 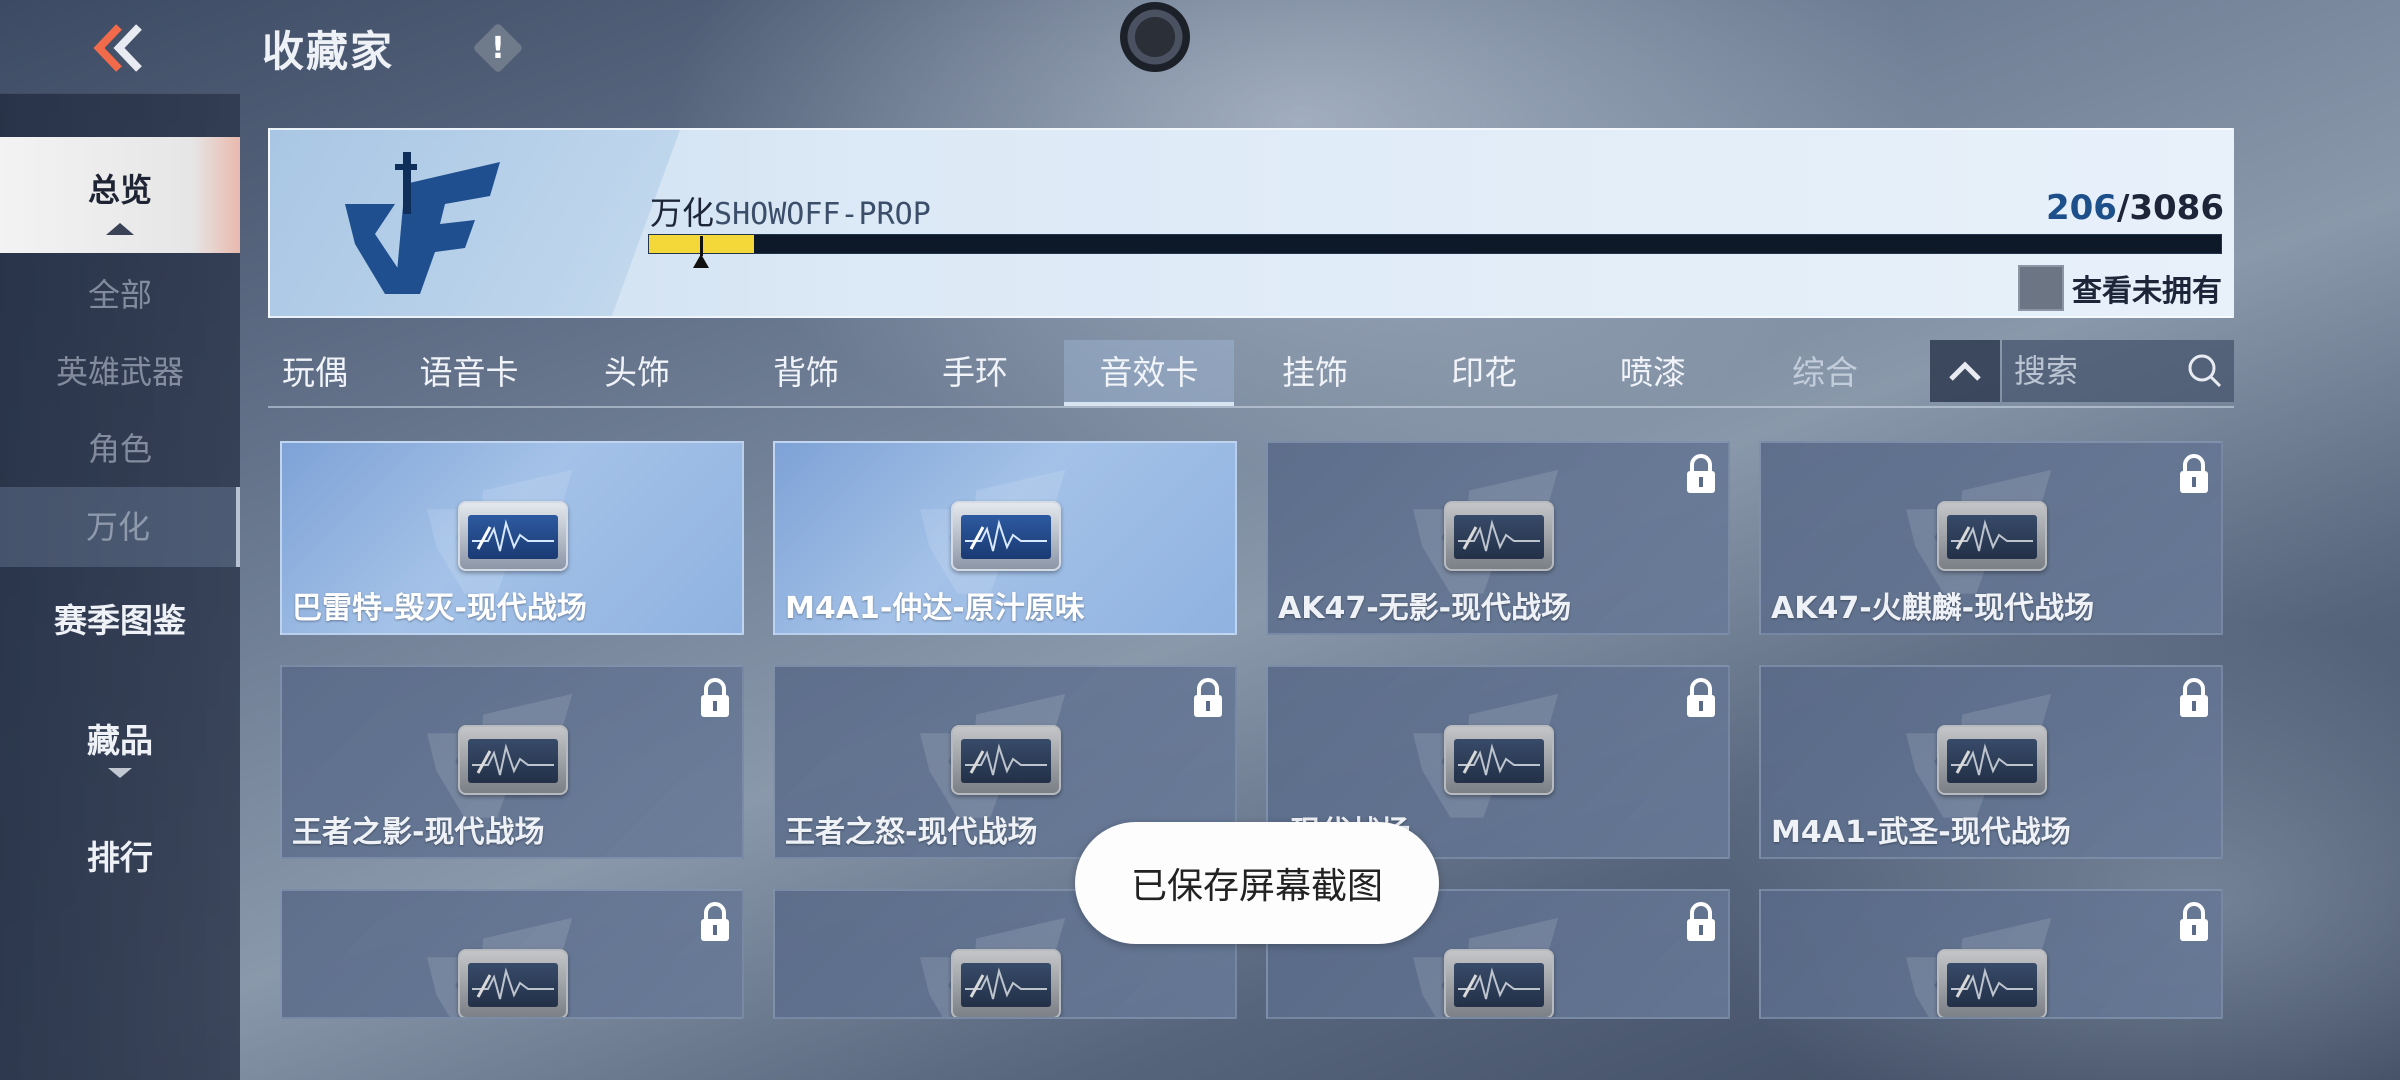 I want to click on view-unowned-label: 查看未拥有, so click(x=2147, y=291).